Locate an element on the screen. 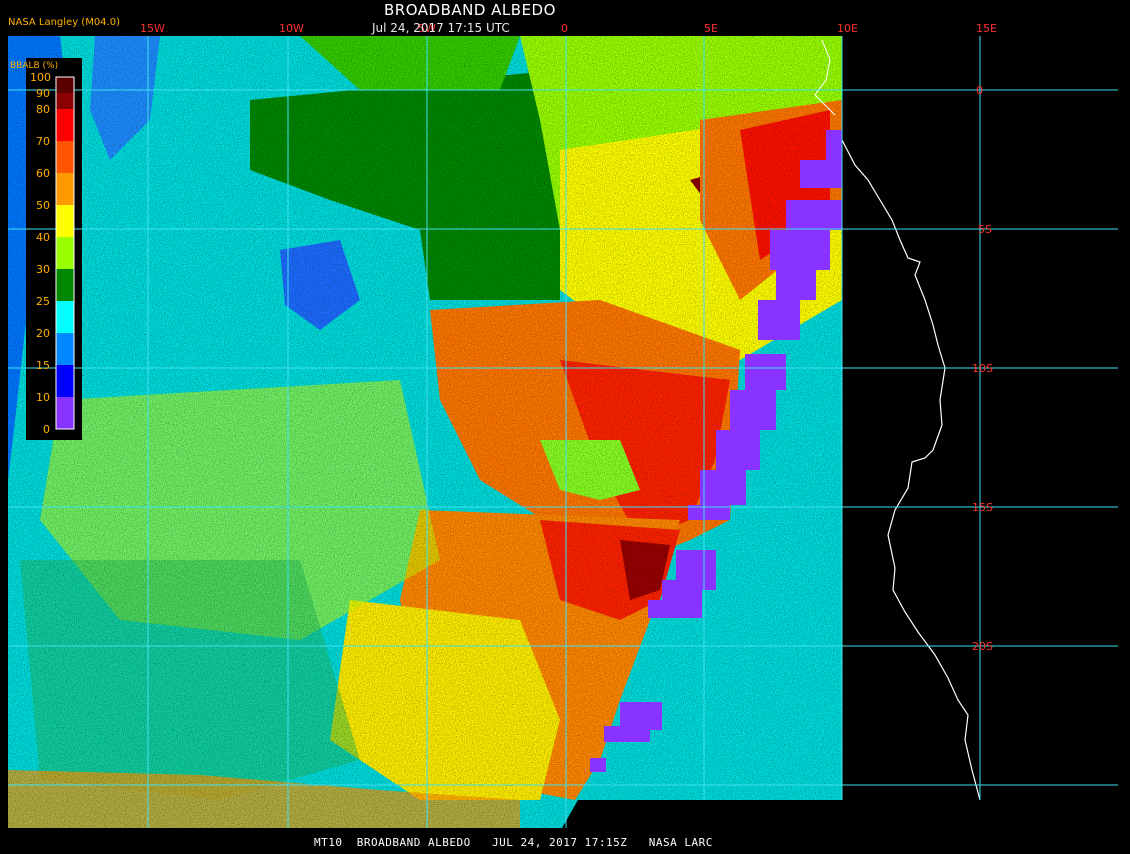 The width and height of the screenshot is (1130, 854). lat-label: 10S is located at coordinates (982, 368).